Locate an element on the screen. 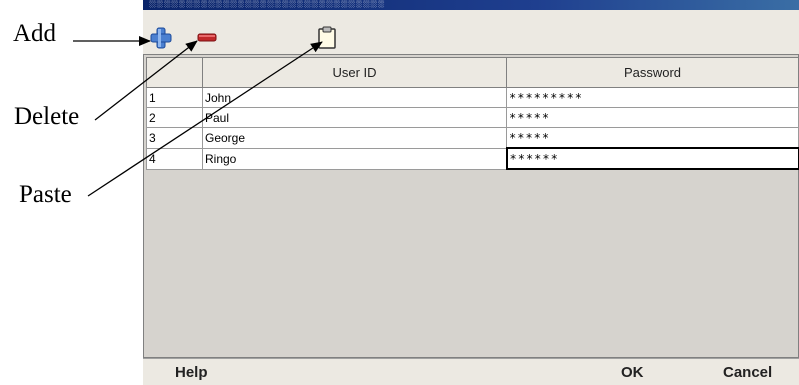 This screenshot has width=799, height=385. table-header-row: User ID Password is located at coordinates (472, 72).